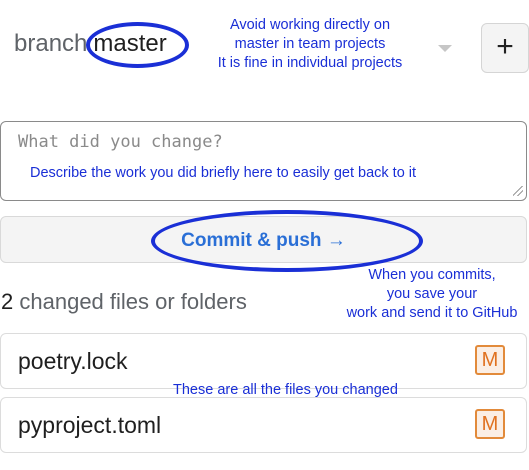  Describe the element at coordinates (432, 275) in the screenshot. I see `commit-annotation-line: When you commits,` at that location.